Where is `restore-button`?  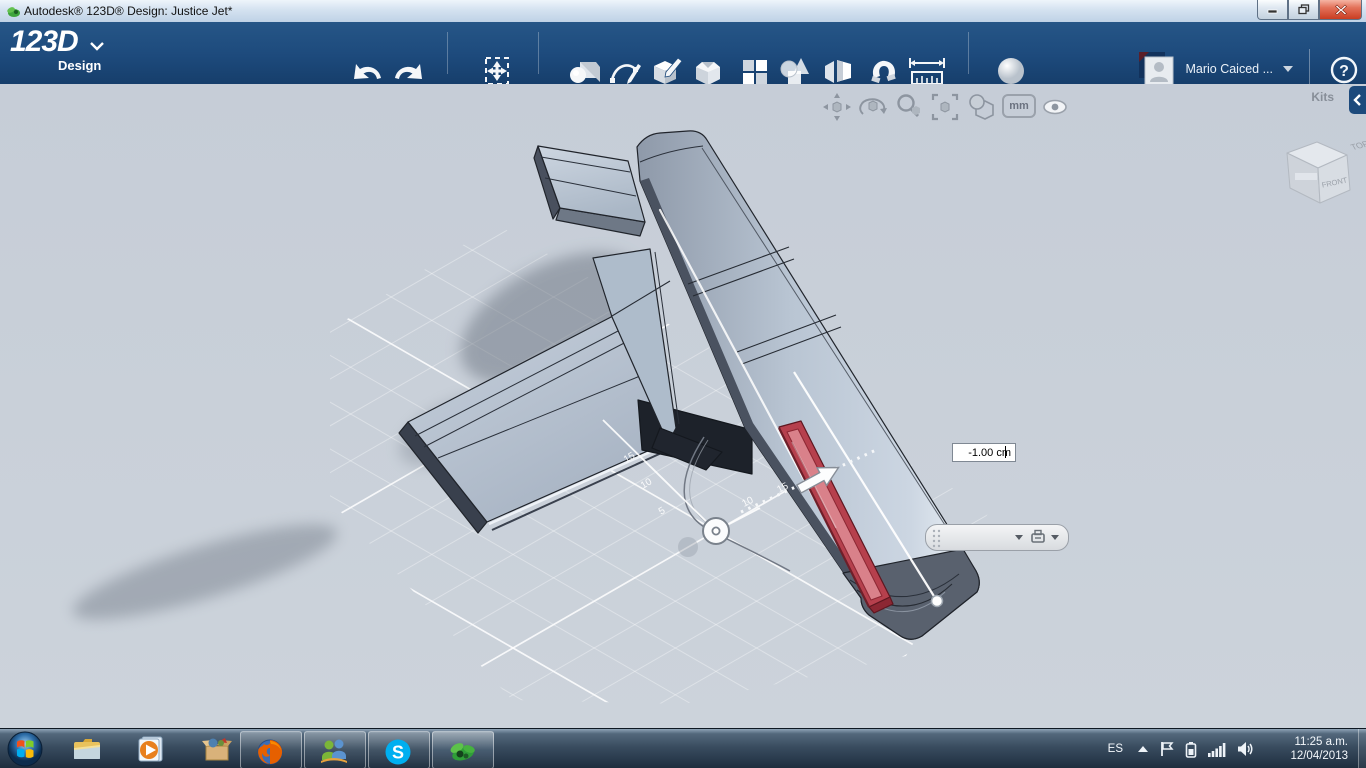
restore-button is located at coordinates (1303, 10).